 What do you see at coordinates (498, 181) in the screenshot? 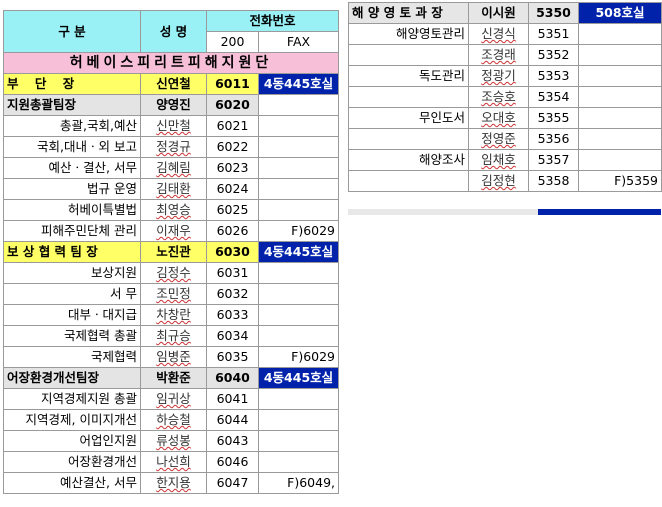
I see `name-cell: 김정현` at bounding box center [498, 181].